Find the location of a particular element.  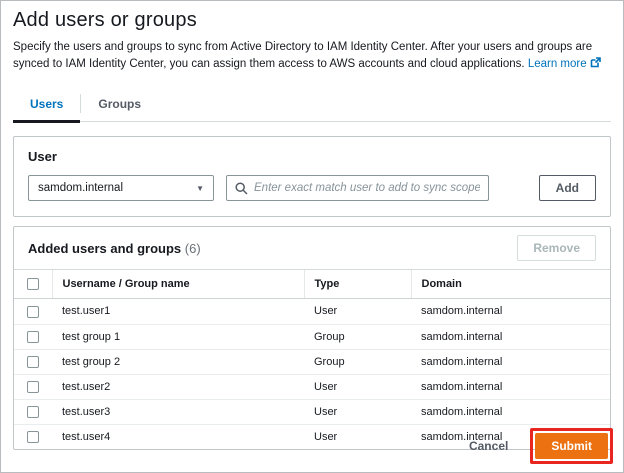

added-users-count: (6) is located at coordinates (192, 248).